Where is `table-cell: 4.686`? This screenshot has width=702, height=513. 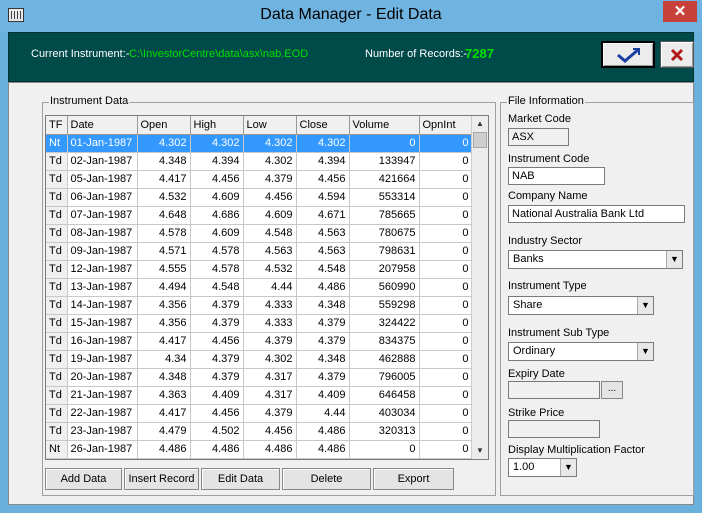 table-cell: 4.686 is located at coordinates (217, 215).